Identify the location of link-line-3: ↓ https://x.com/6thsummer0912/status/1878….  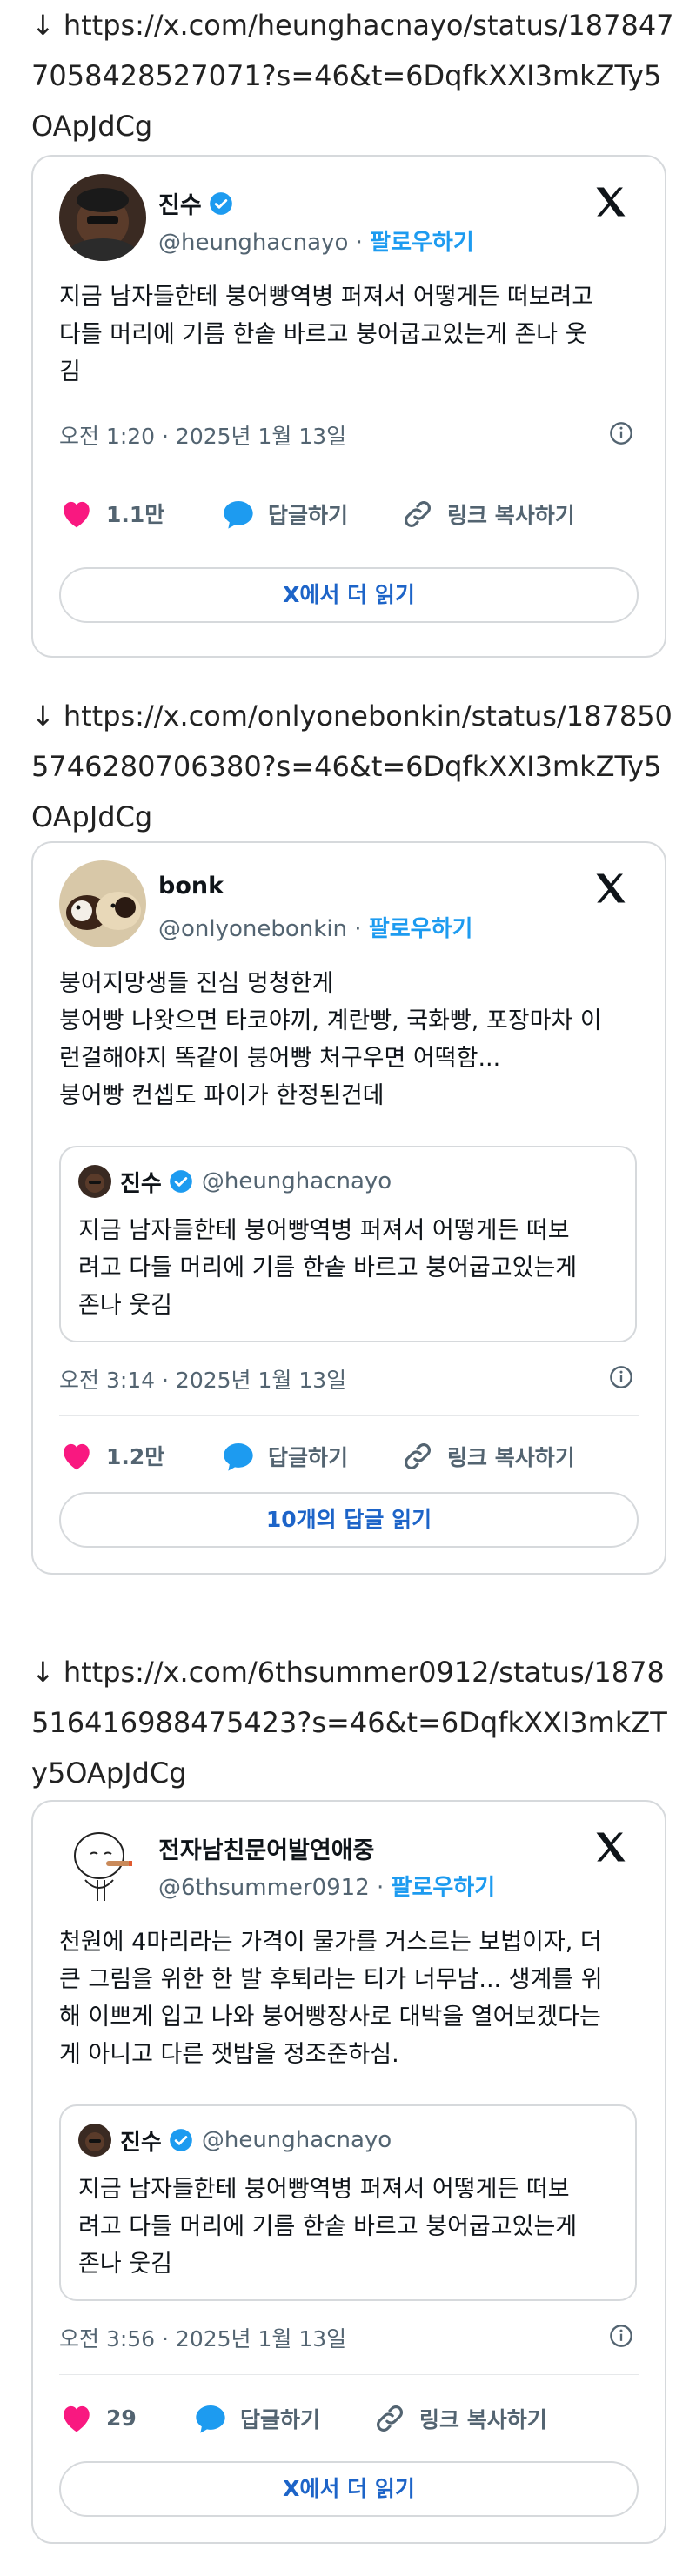
(353, 1722).